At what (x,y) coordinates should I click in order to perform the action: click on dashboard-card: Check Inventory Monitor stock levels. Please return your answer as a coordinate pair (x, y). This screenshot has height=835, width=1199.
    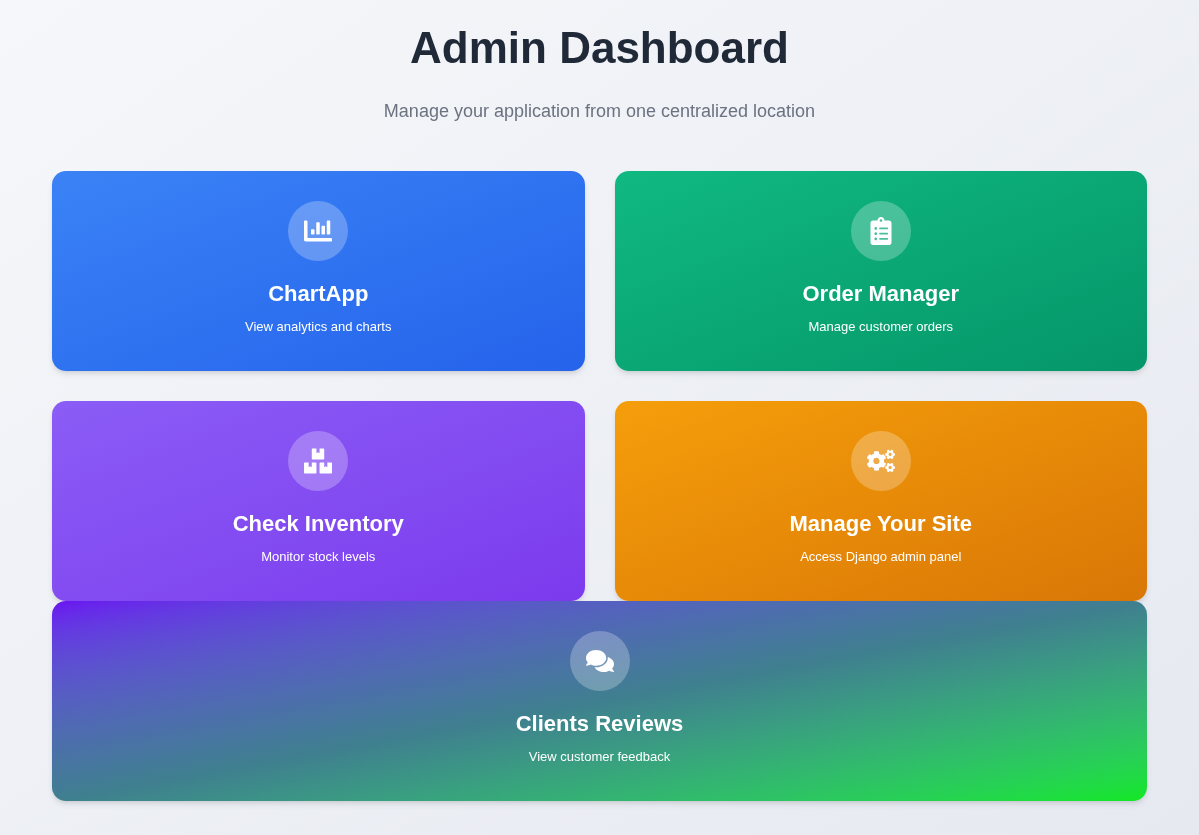
    Looking at the image, I should click on (318, 501).